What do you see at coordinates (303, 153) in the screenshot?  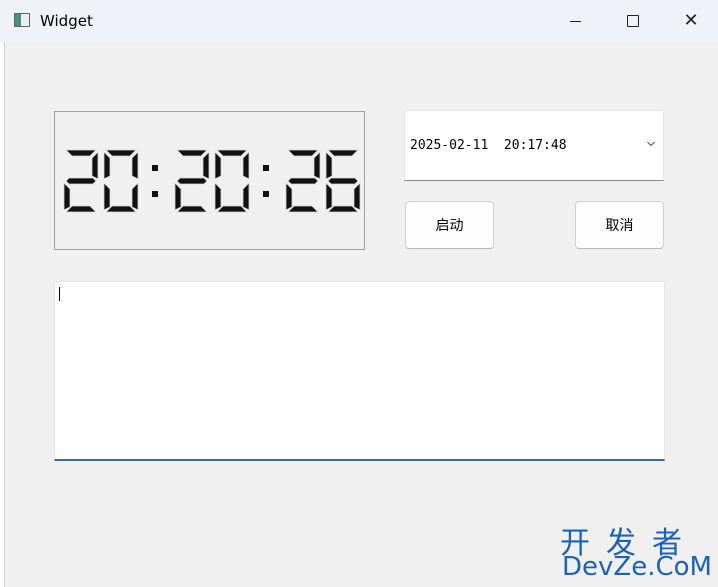 I see `lcd-digit-5-seg-a` at bounding box center [303, 153].